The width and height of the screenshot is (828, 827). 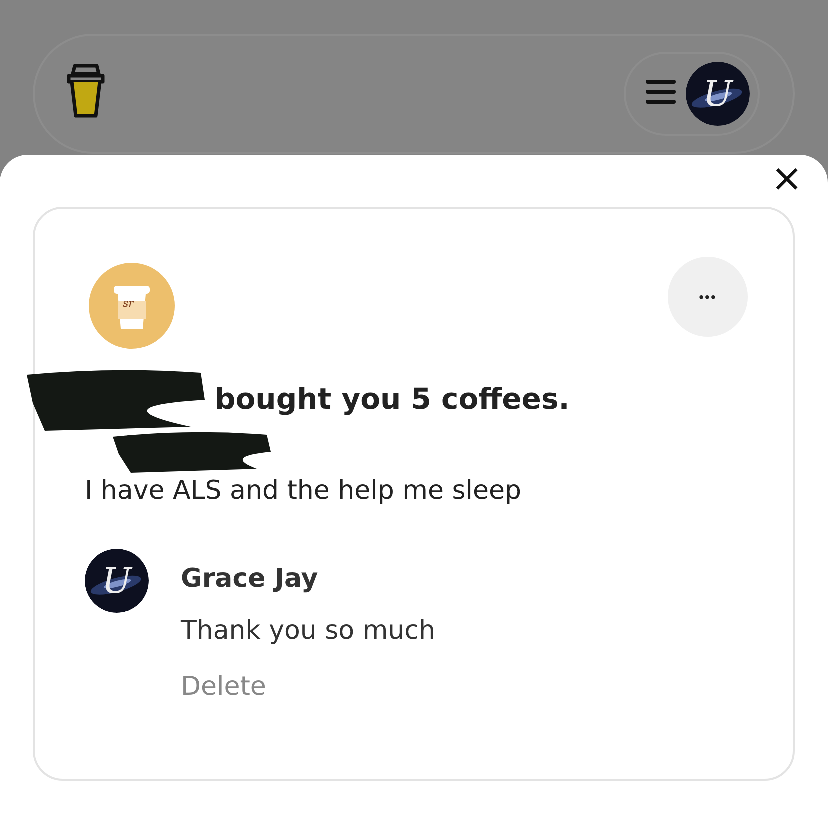 I want to click on support-headline: bought you 5 coffees., so click(x=393, y=399).